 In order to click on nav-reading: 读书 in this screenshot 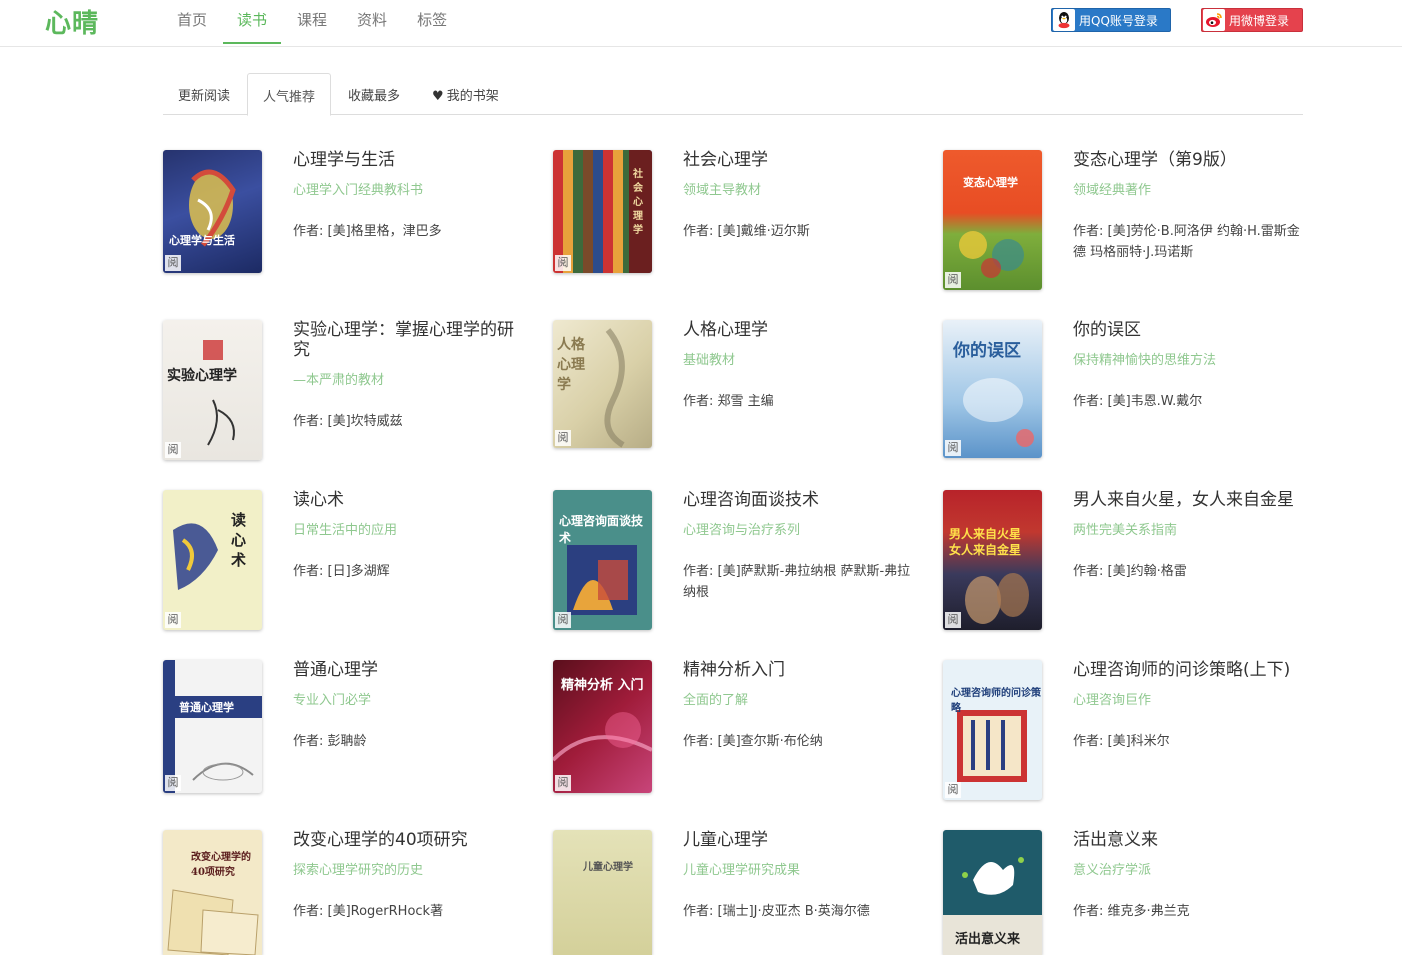, I will do `click(252, 22)`.